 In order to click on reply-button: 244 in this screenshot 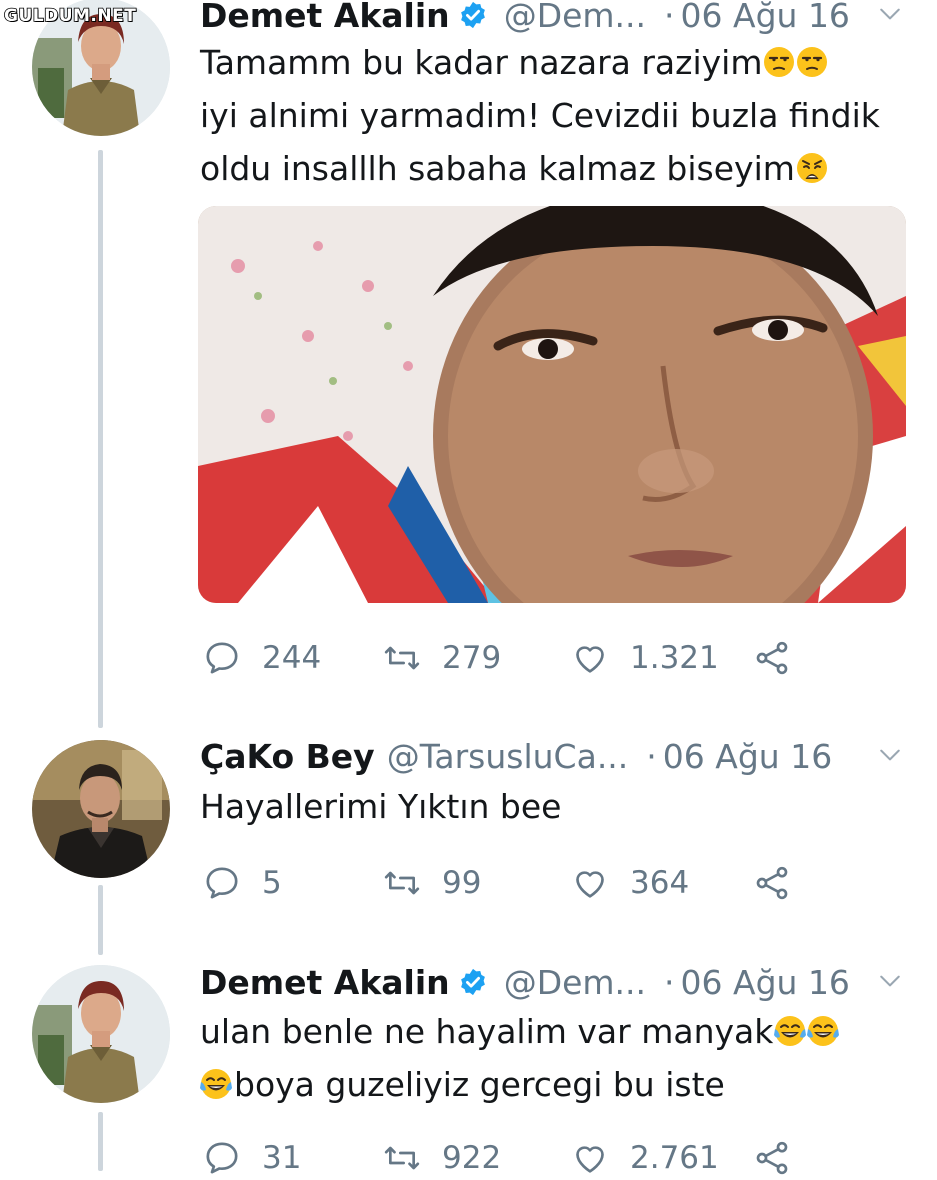, I will do `click(260, 658)`.